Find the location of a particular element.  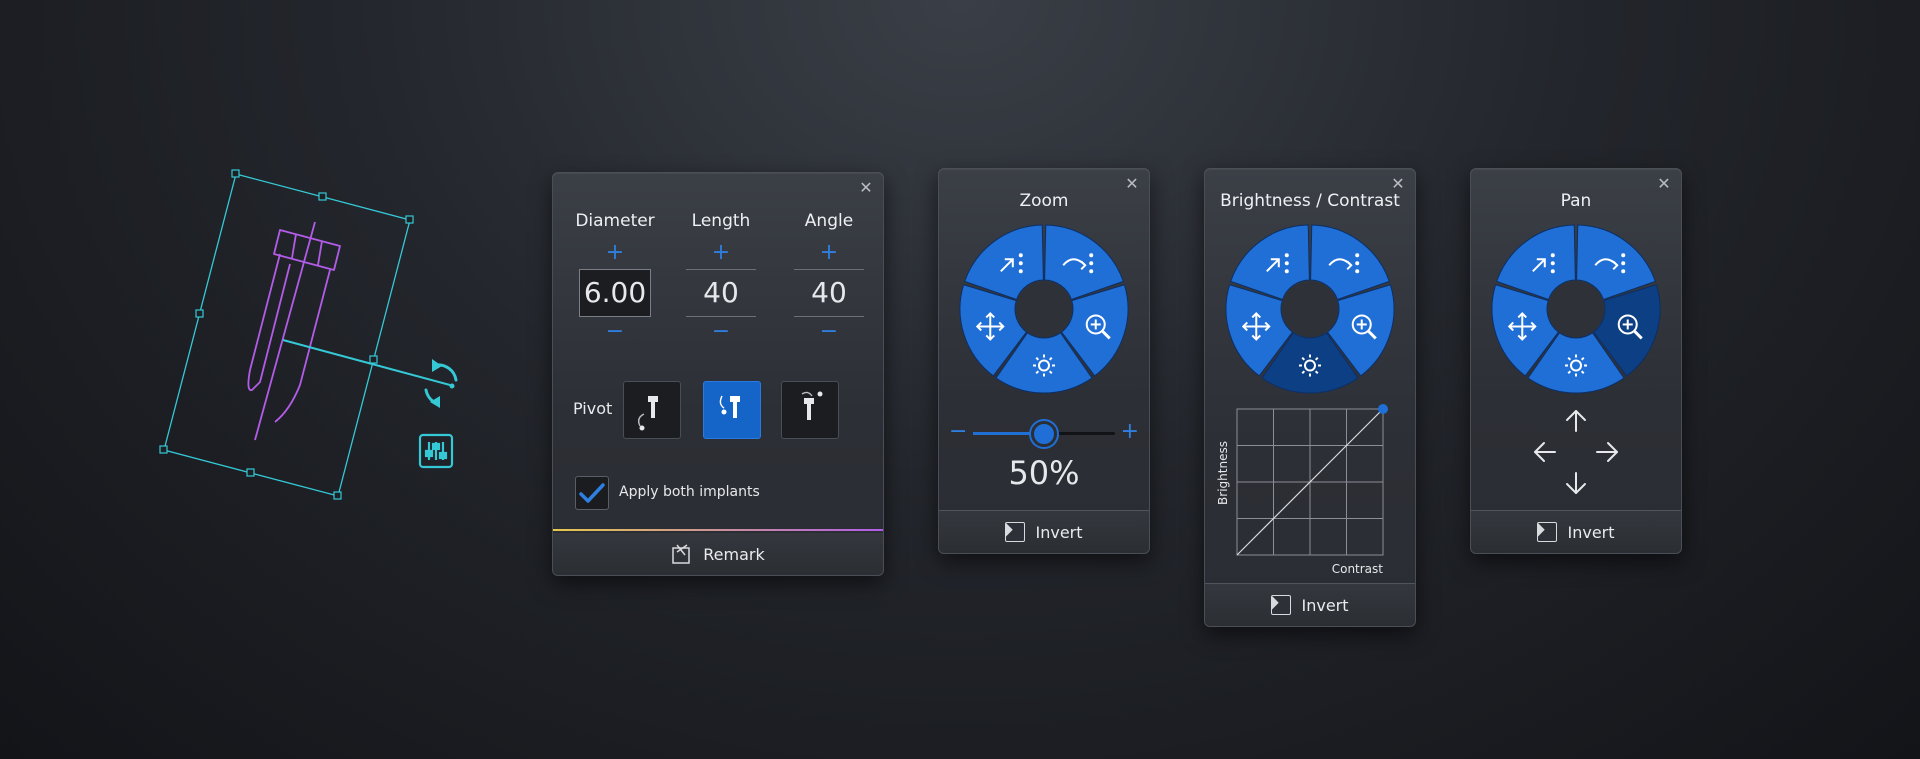

diameter-column: Diameter + 6.00 − is located at coordinates (615, 278).